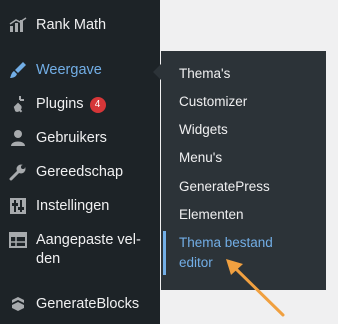 The image size is (338, 324). I want to click on update-count-badge: 4, so click(97, 105).